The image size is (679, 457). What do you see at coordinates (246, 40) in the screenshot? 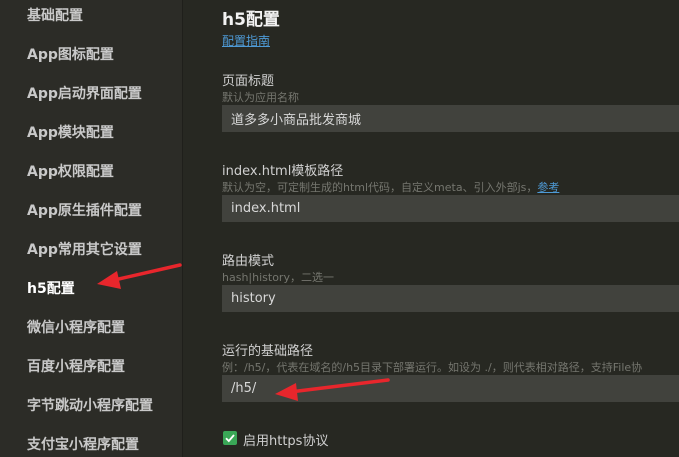
I see `config-guide-link: 配置指南` at bounding box center [246, 40].